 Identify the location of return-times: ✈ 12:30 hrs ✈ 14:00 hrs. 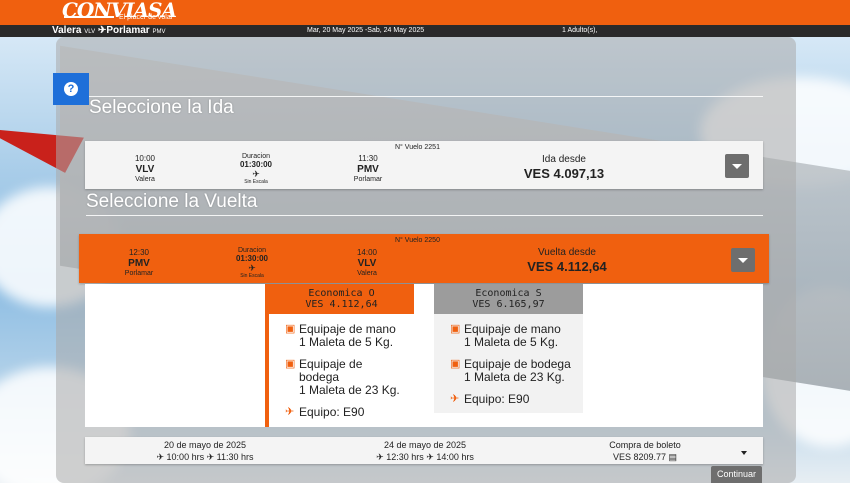
(425, 457).